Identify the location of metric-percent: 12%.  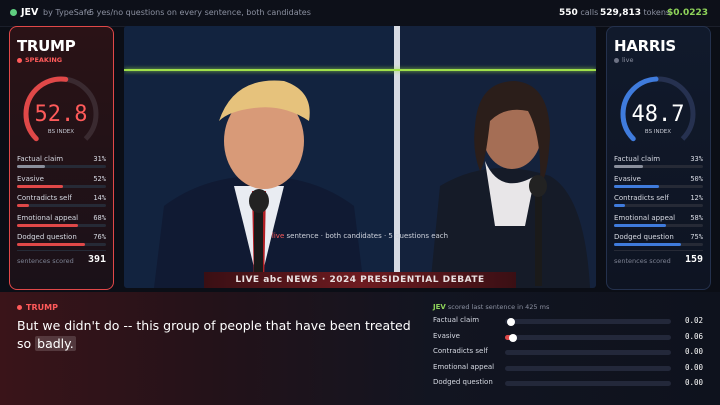
(696, 198).